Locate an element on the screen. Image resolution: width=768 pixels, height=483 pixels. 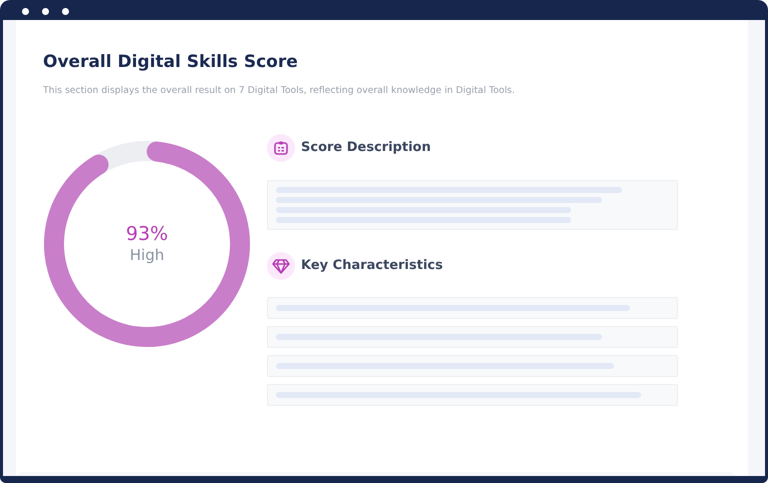
id-card-icon is located at coordinates (281, 148).